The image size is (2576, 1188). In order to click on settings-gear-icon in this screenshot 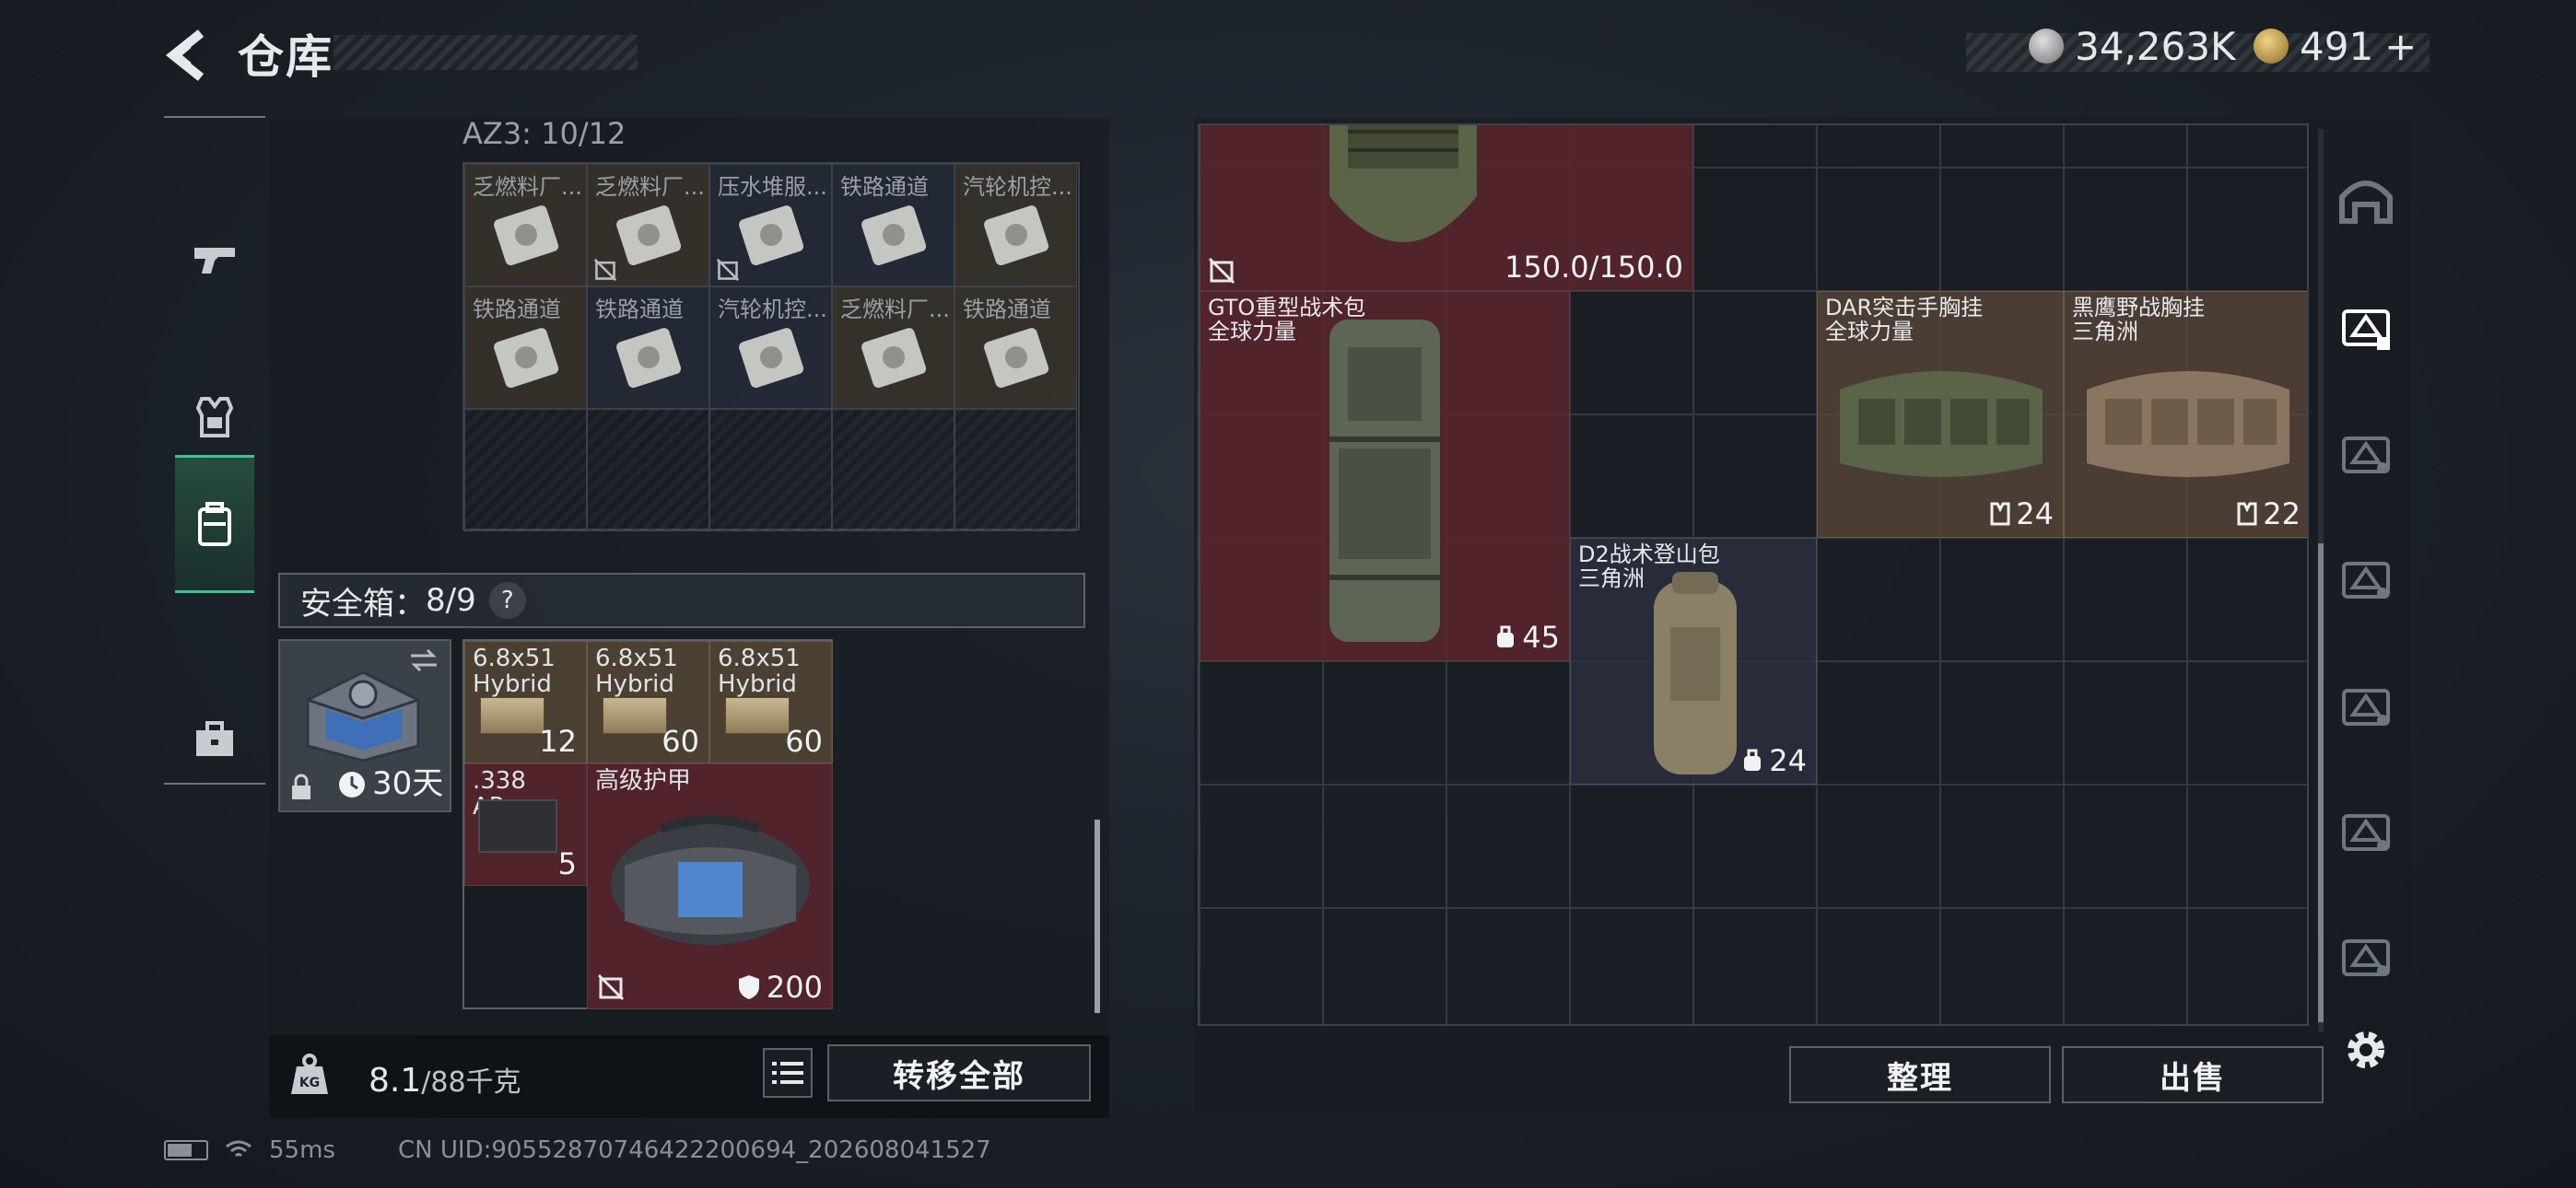, I will do `click(2366, 1050)`.